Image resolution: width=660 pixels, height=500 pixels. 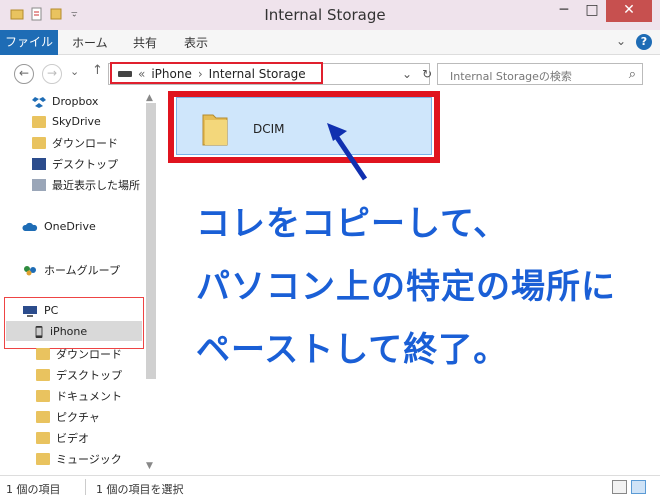 What do you see at coordinates (511, 76) in the screenshot?
I see `search-placeholder: Internal Storageの検索` at bounding box center [511, 76].